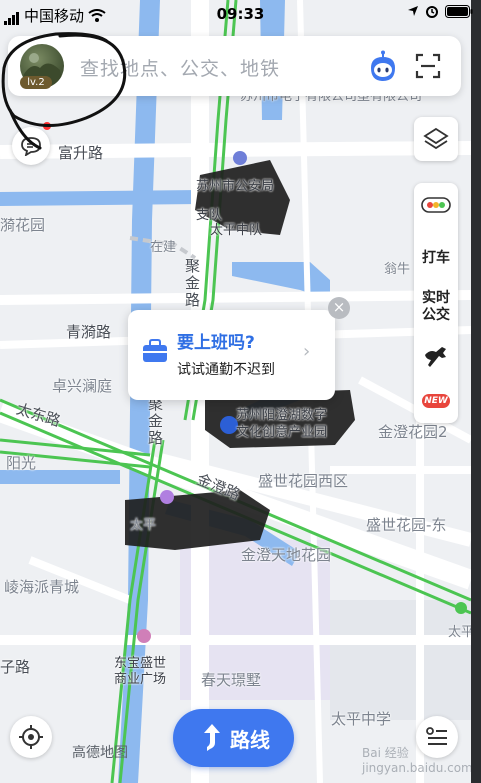  What do you see at coordinates (23, 225) in the screenshot?
I see `map-label-garden-left: 漪花园` at bounding box center [23, 225].